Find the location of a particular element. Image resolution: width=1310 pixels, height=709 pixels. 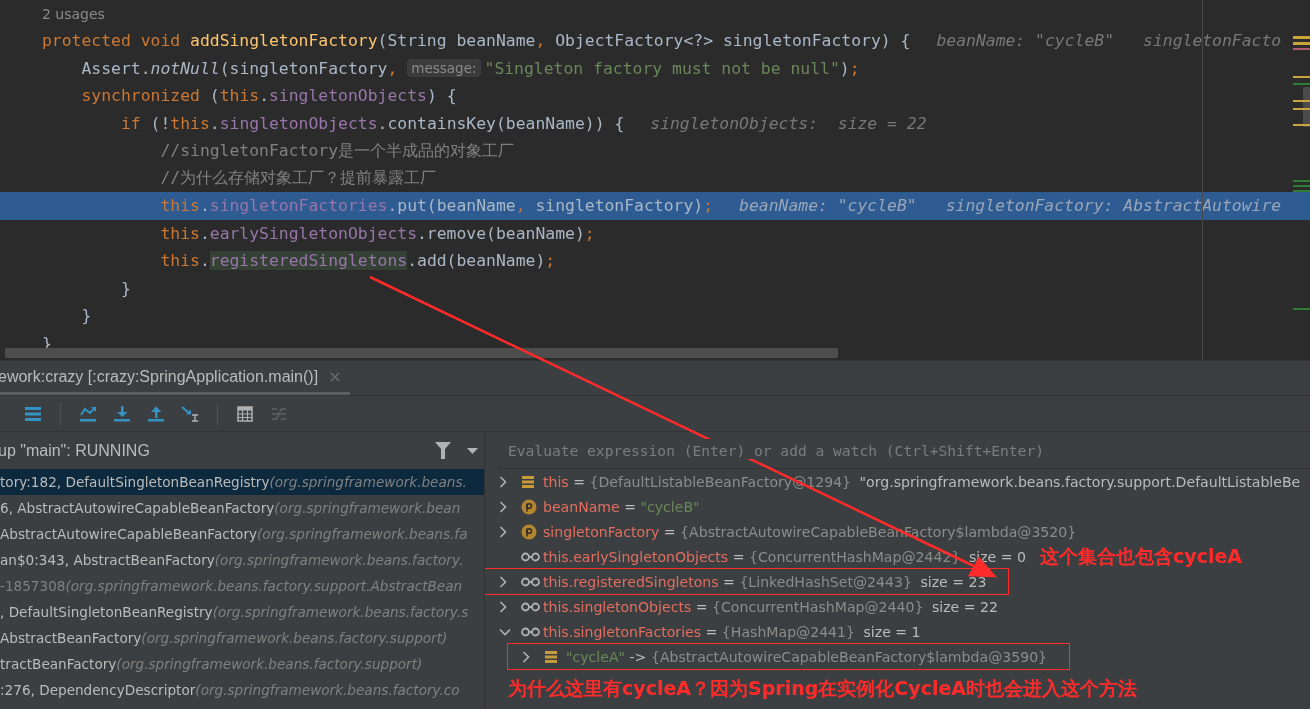

variable-entry: this.singletonObjects = {ConcurrentHashMap@2440} size = 22 is located at coordinates (770, 606).